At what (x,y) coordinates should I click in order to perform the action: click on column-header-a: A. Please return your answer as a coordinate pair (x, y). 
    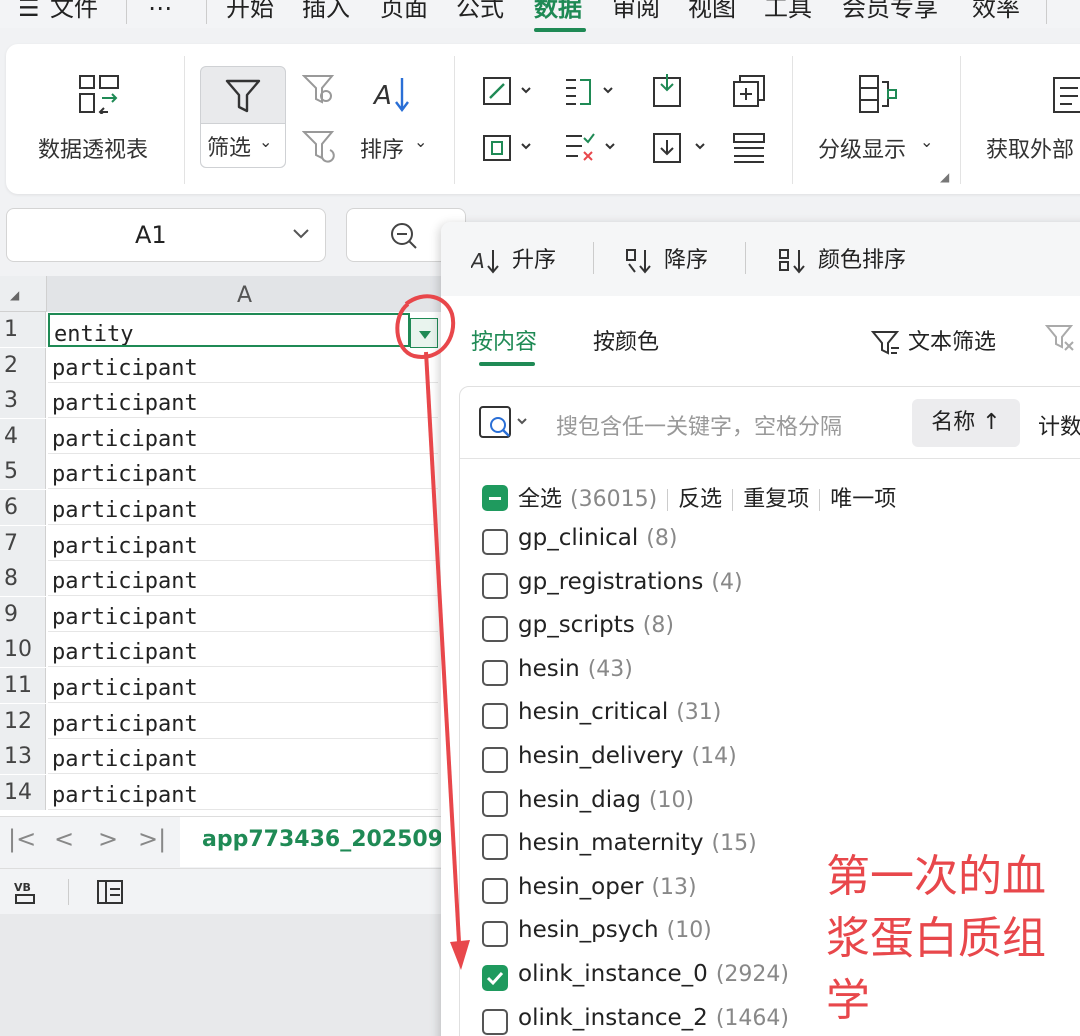
    Looking at the image, I should click on (244, 294).